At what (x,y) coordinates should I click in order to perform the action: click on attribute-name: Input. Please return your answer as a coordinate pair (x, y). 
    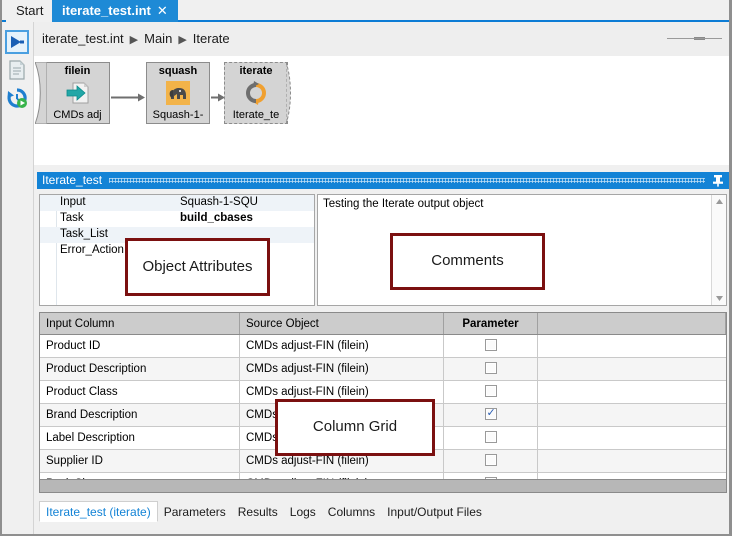
    Looking at the image, I should click on (73, 202).